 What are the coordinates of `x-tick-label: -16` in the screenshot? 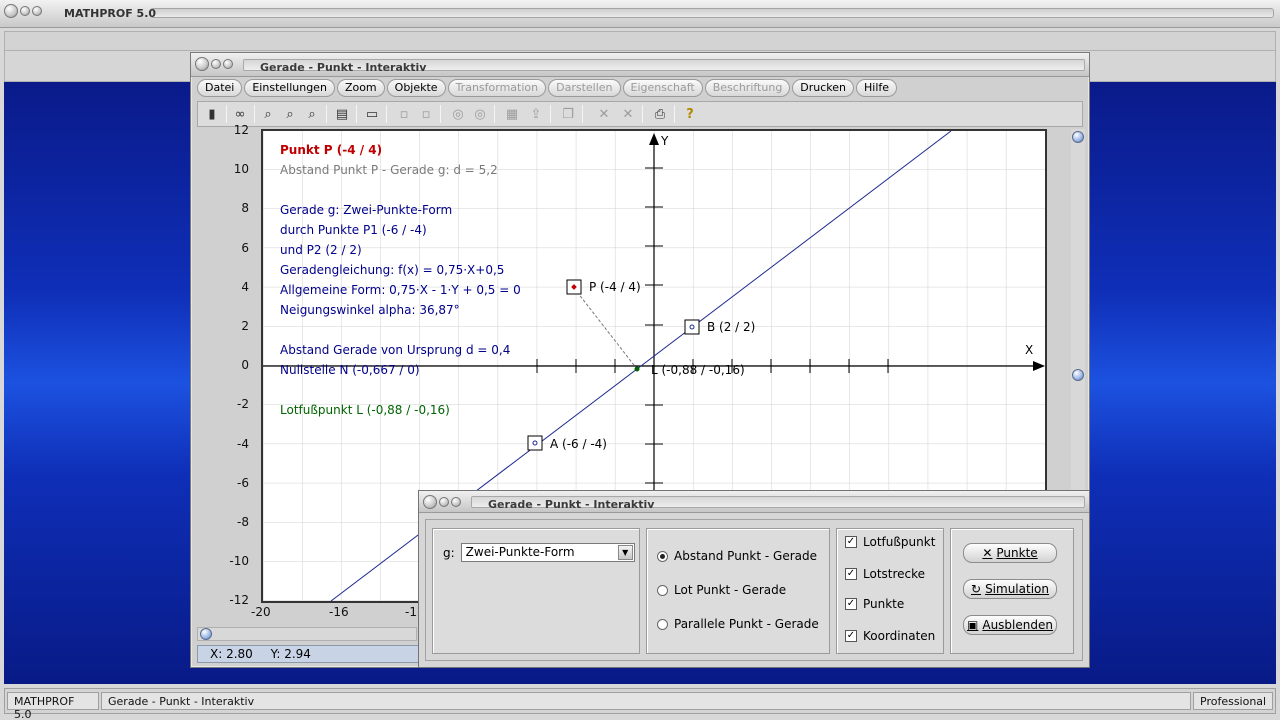 It's located at (339, 612).